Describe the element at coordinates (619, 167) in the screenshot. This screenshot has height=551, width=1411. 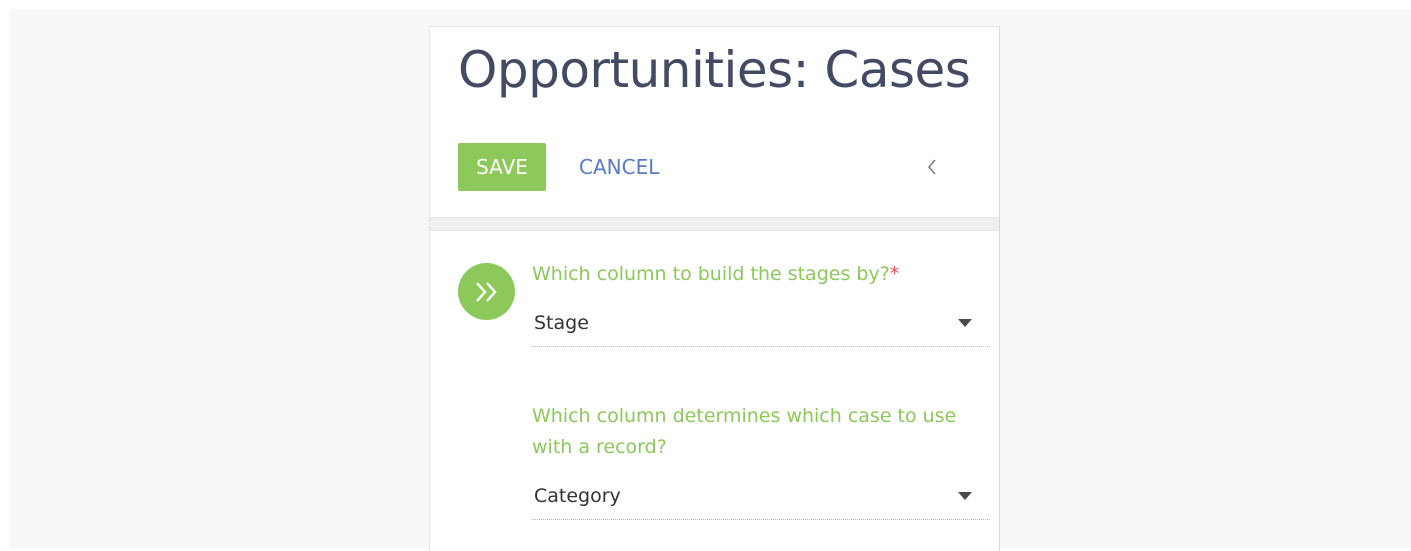
I see `cancel-button: CANCEL` at that location.